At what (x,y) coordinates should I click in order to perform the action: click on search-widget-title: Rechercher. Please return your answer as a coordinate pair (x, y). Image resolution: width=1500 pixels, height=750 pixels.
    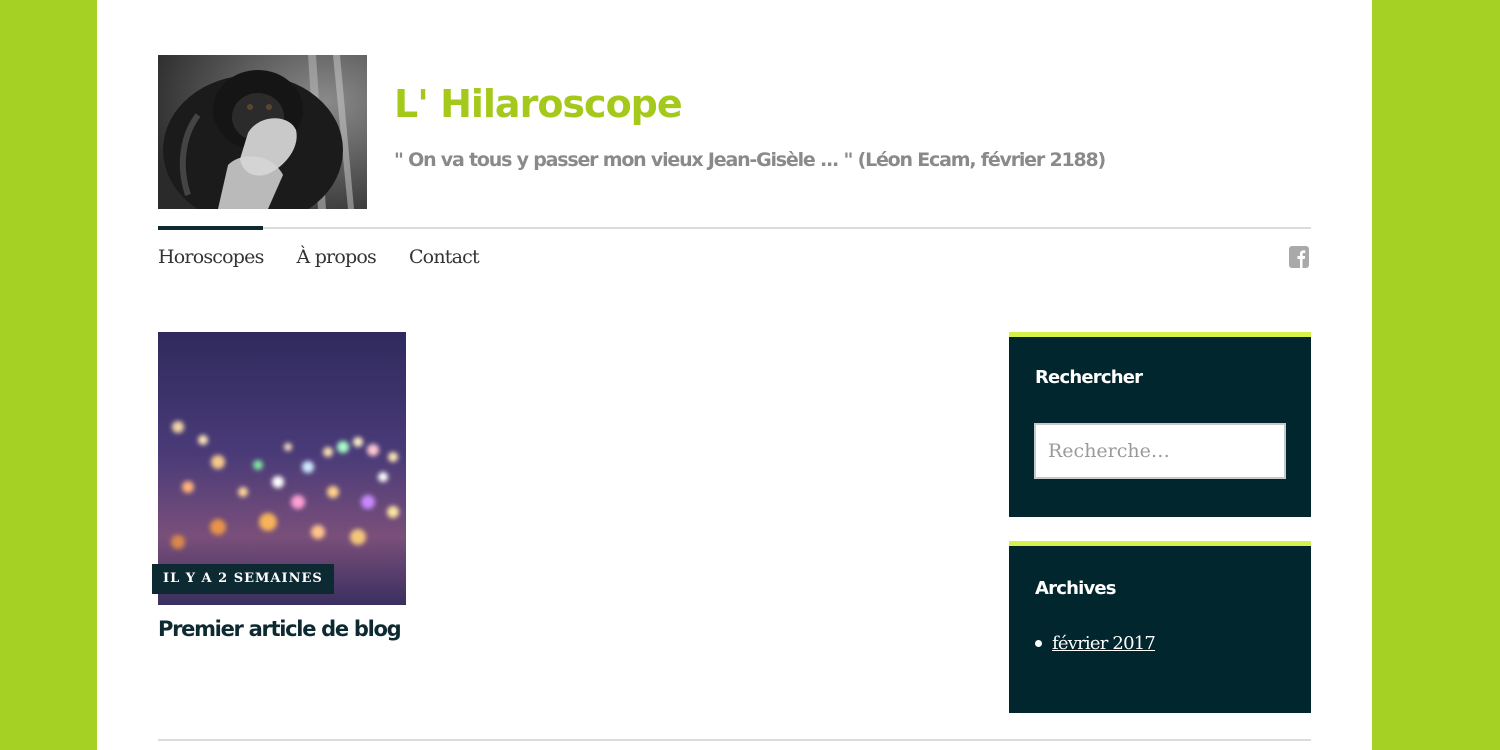
    Looking at the image, I should click on (1089, 377).